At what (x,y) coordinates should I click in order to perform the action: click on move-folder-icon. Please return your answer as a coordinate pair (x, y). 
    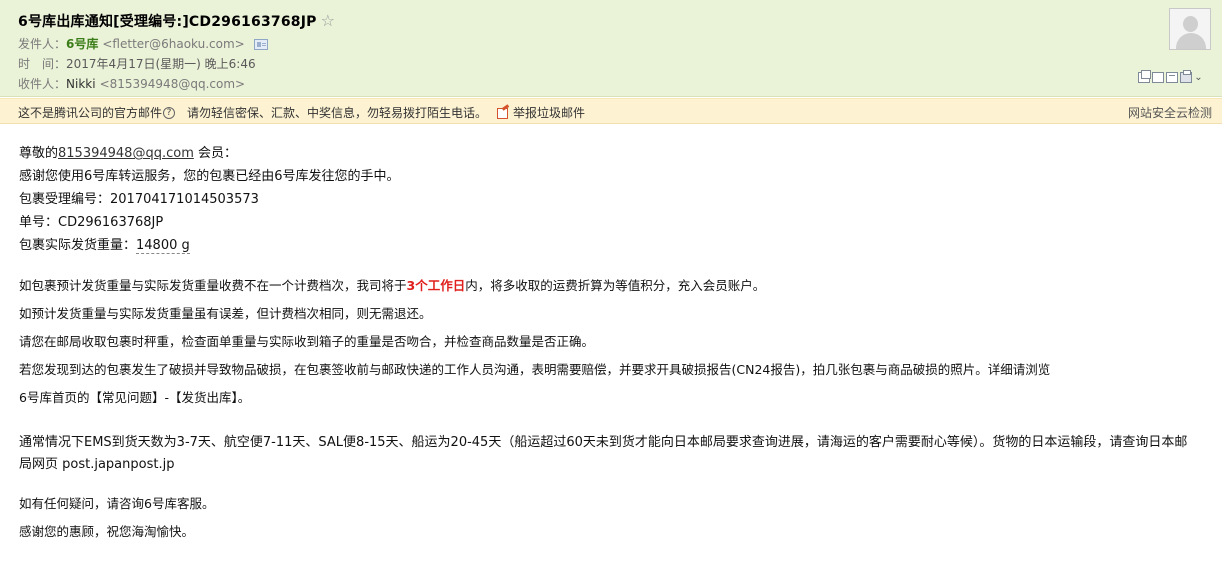
    Looking at the image, I should click on (1172, 77).